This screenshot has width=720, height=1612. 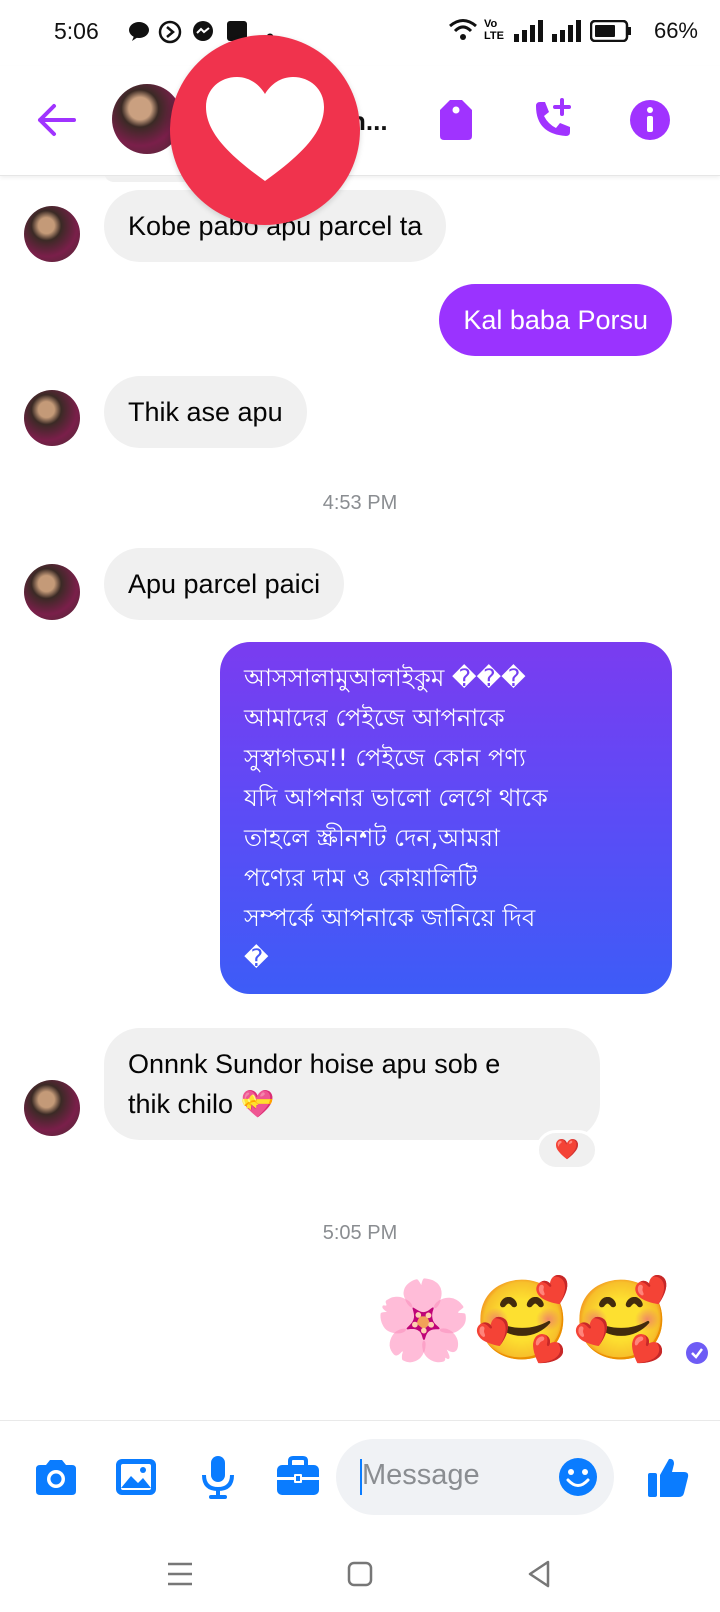 What do you see at coordinates (360, 503) in the screenshot?
I see `timestamp: 4:53 PM` at bounding box center [360, 503].